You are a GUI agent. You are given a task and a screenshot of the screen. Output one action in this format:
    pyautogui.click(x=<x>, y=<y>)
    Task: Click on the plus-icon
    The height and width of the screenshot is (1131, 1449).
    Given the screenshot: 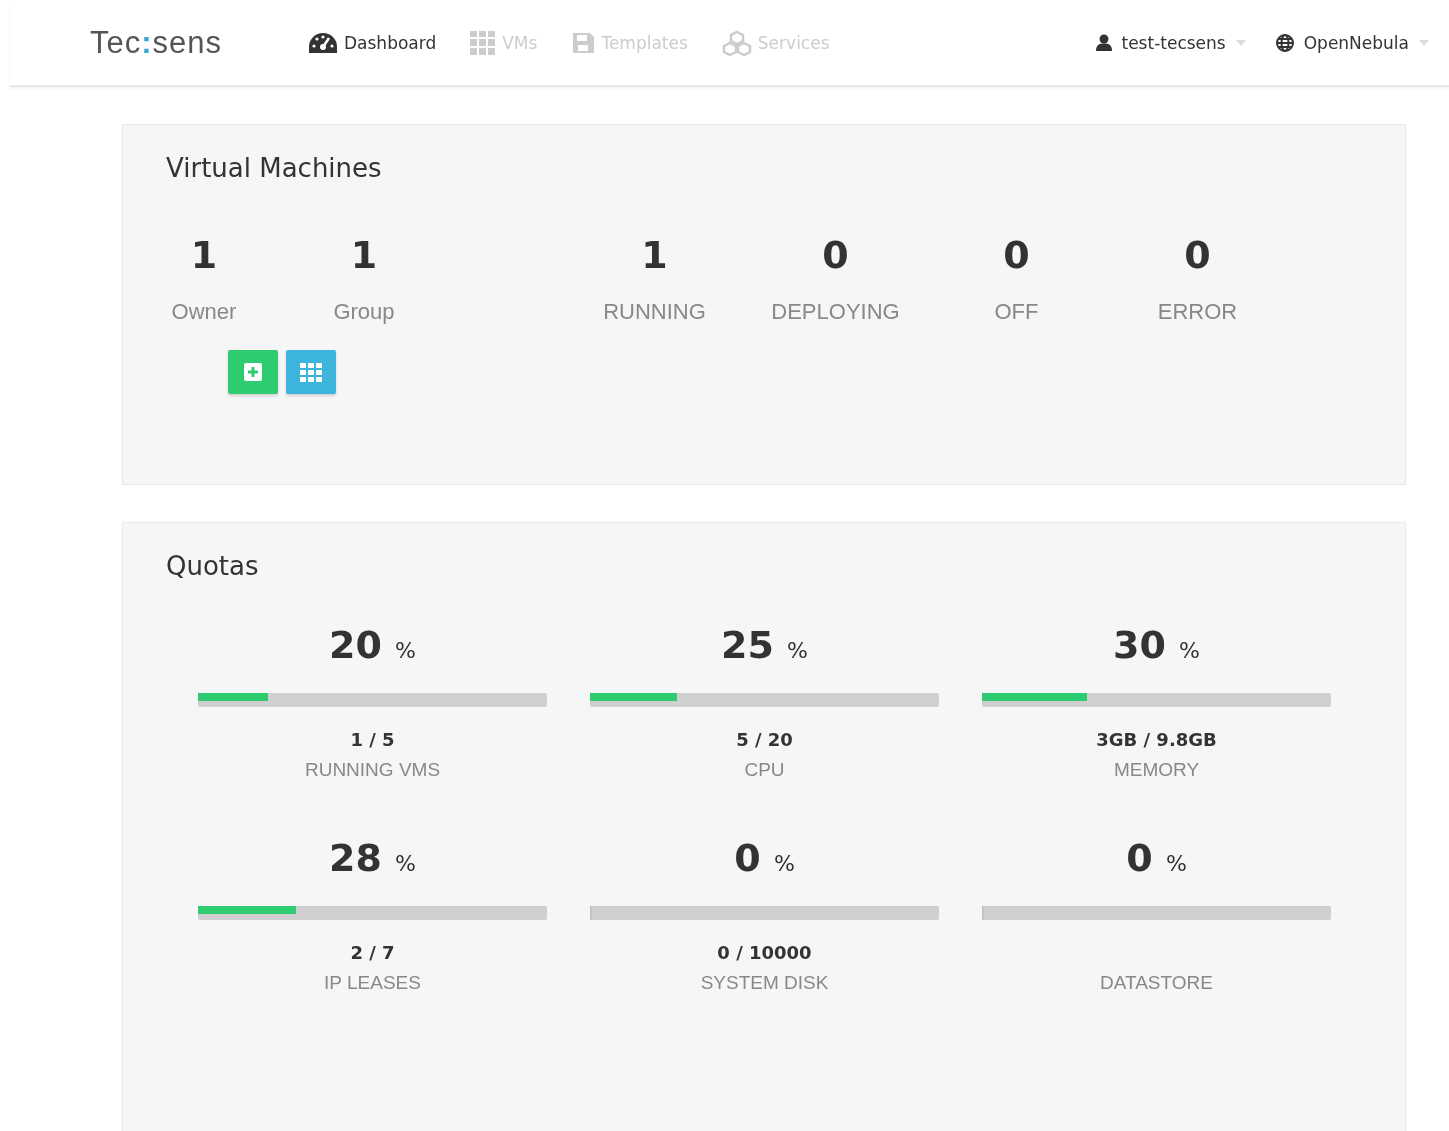 What is the action you would take?
    pyautogui.click(x=253, y=372)
    